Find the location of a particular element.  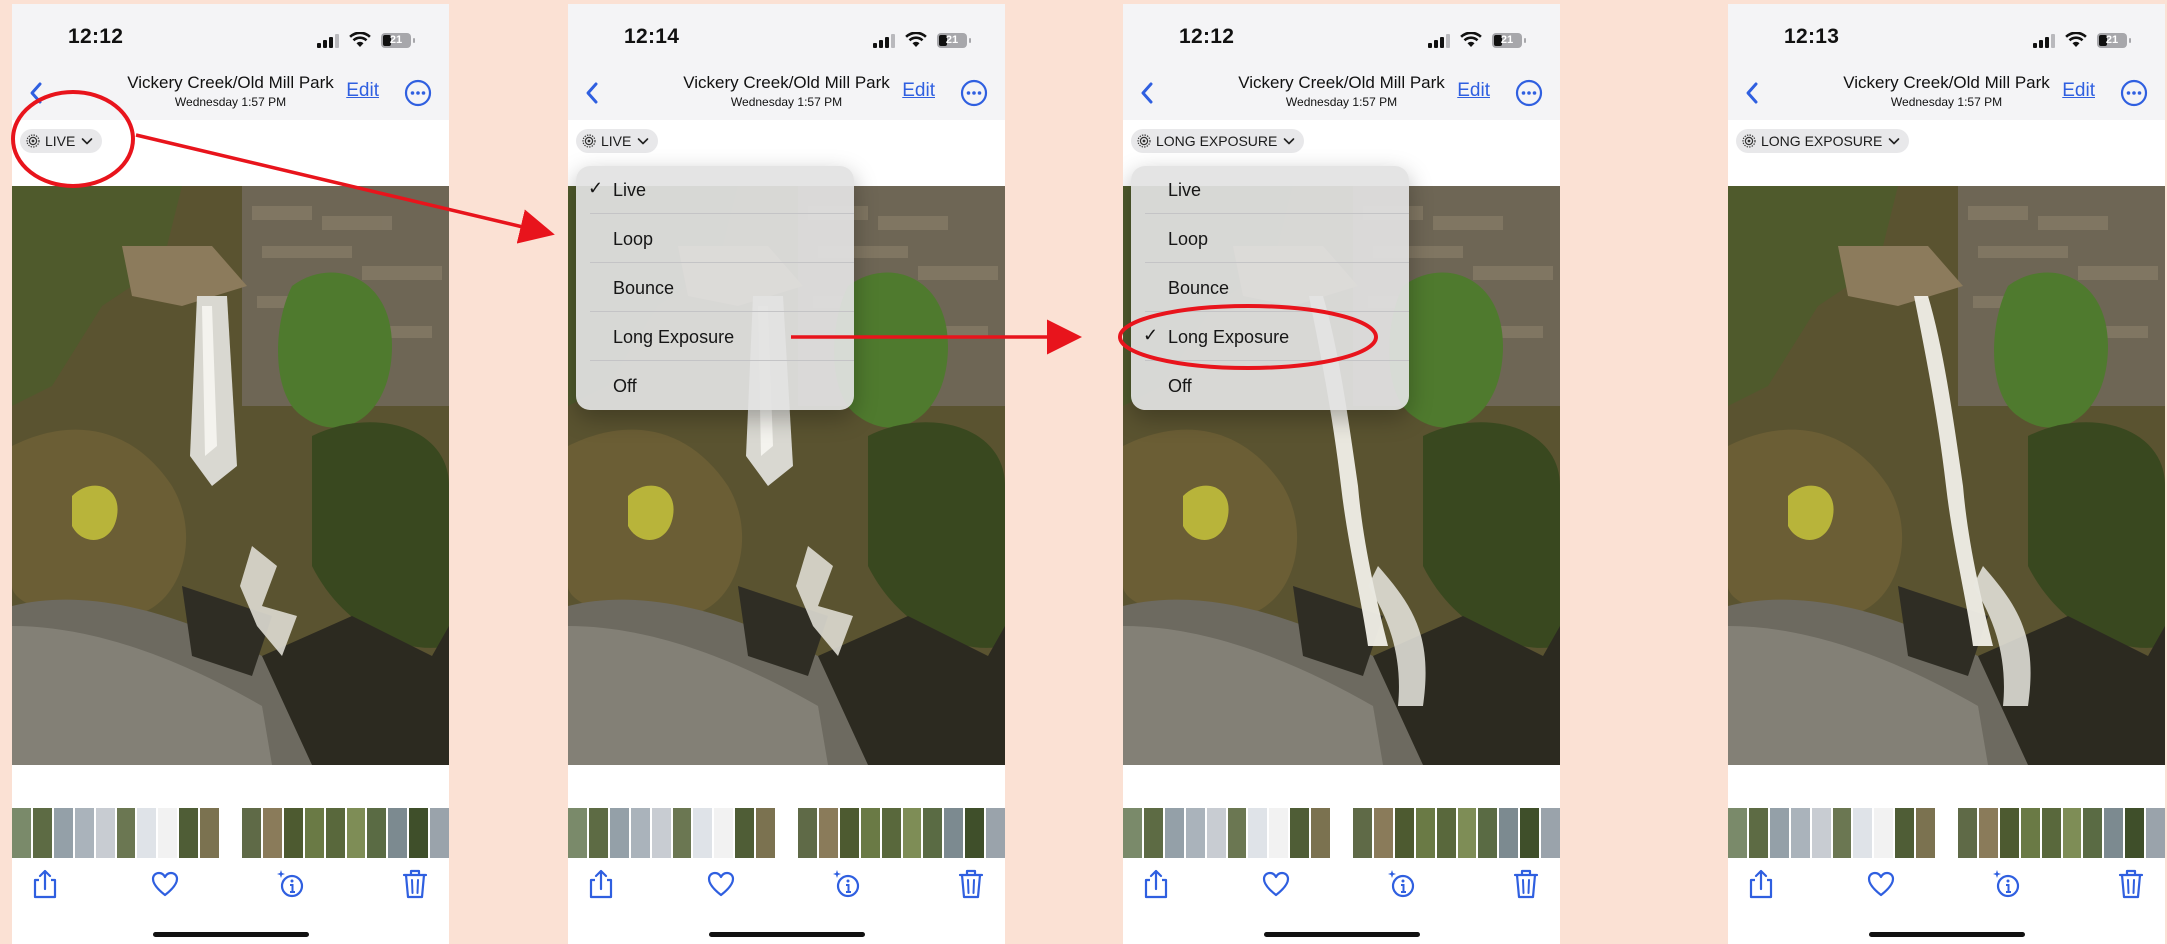

menu-item-live: Live is located at coordinates (1270, 190).